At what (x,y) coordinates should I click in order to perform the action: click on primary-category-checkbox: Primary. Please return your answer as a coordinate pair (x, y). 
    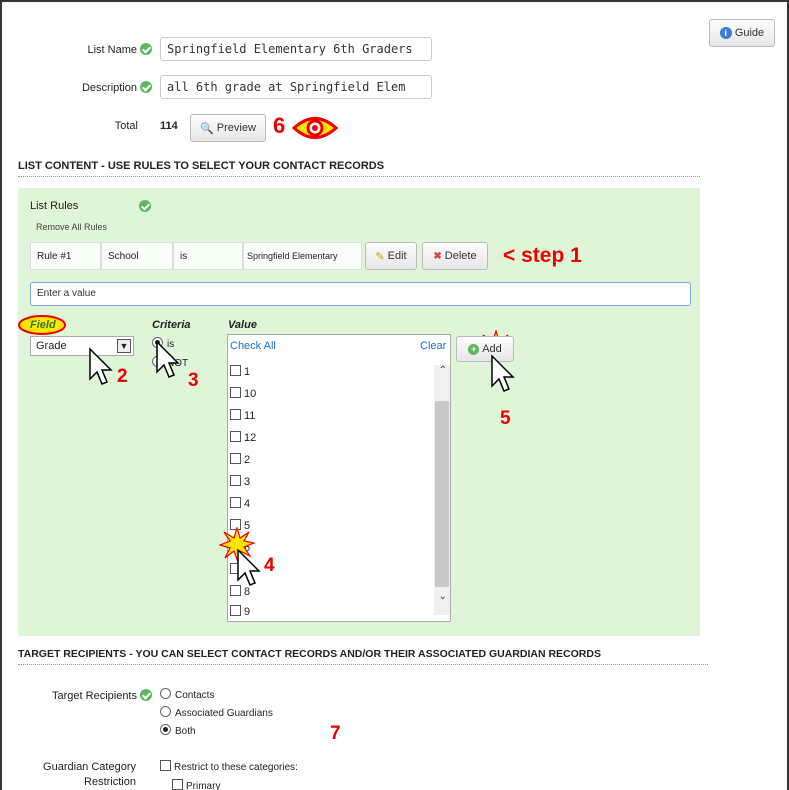
    Looking at the image, I should click on (196, 784).